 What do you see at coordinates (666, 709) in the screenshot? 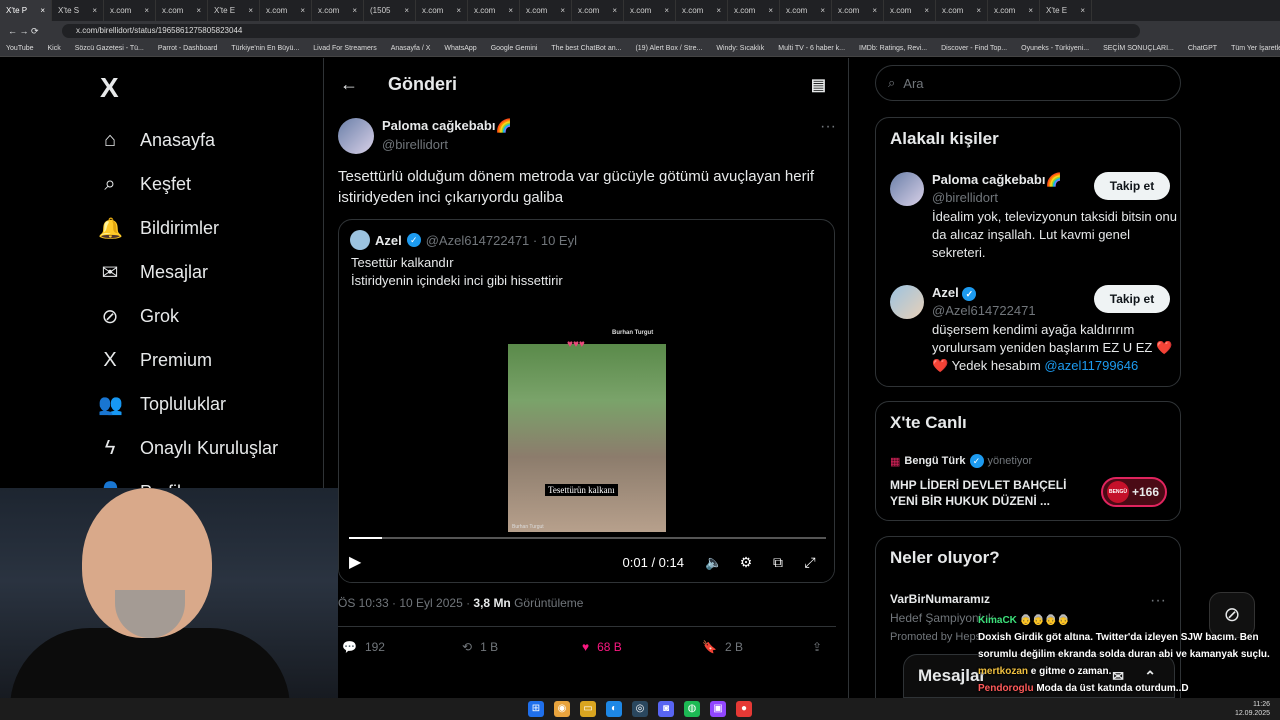
I see `discord-icon: ◙` at bounding box center [666, 709].